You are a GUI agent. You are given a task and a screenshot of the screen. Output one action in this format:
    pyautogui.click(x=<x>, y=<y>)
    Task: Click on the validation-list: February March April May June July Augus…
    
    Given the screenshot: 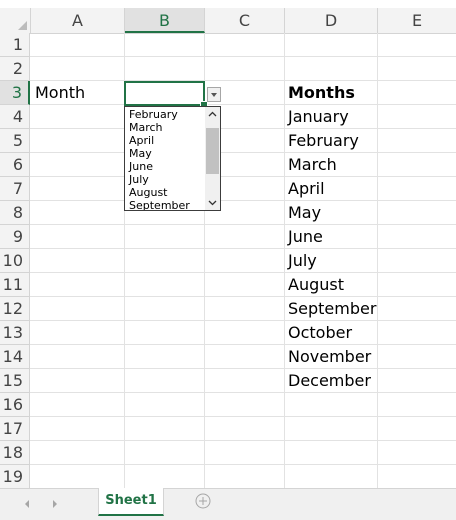 What is the action you would take?
    pyautogui.click(x=172, y=158)
    